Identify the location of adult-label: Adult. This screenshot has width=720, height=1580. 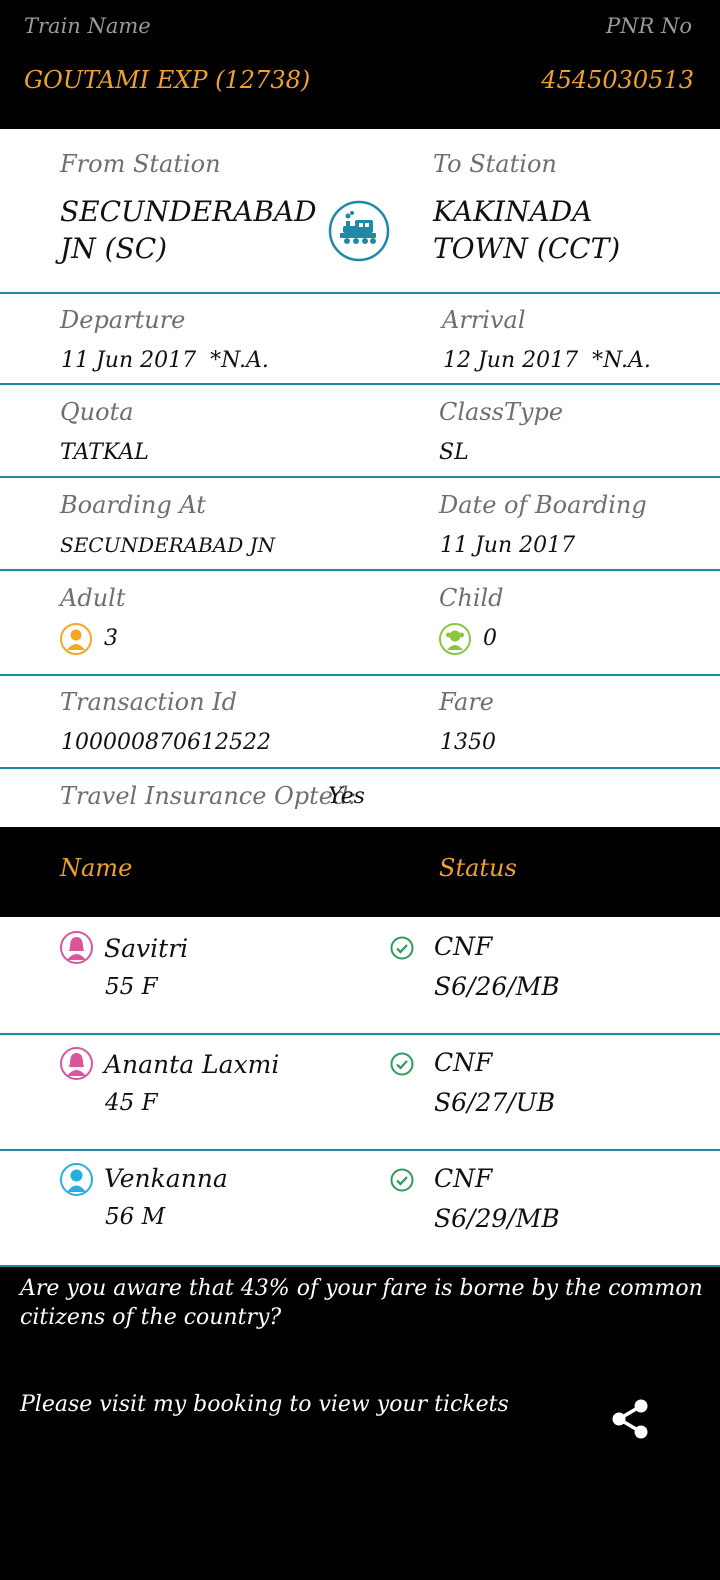
(93, 598).